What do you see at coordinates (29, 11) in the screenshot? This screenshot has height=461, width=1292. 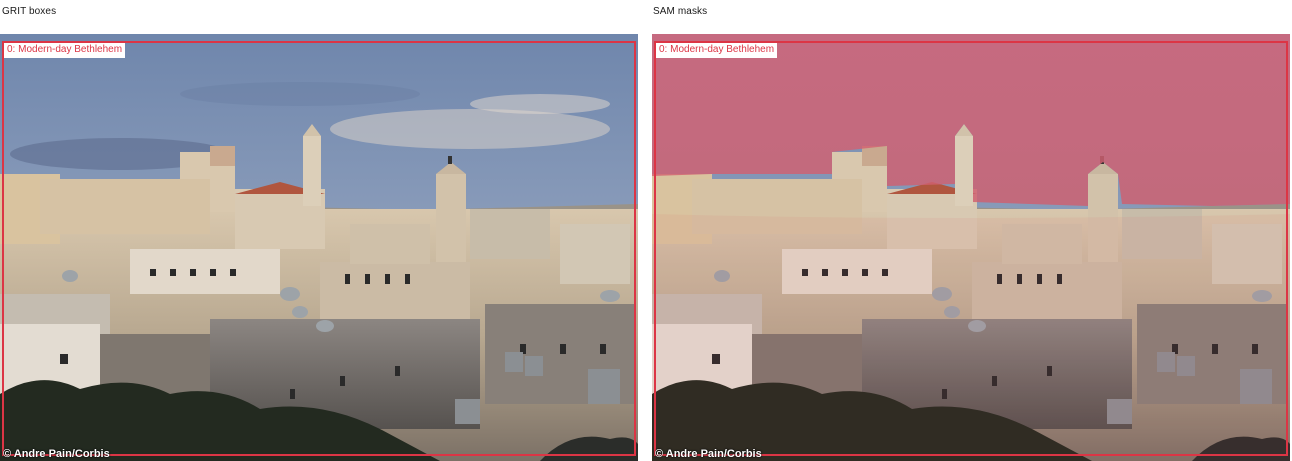 I see `grit-boxes-title: GRIT boxes` at bounding box center [29, 11].